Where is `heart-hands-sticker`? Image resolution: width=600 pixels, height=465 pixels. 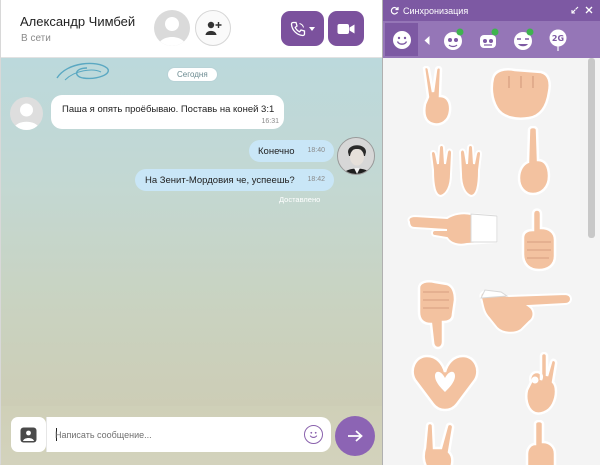
heart-hands-sticker is located at coordinates (445, 381).